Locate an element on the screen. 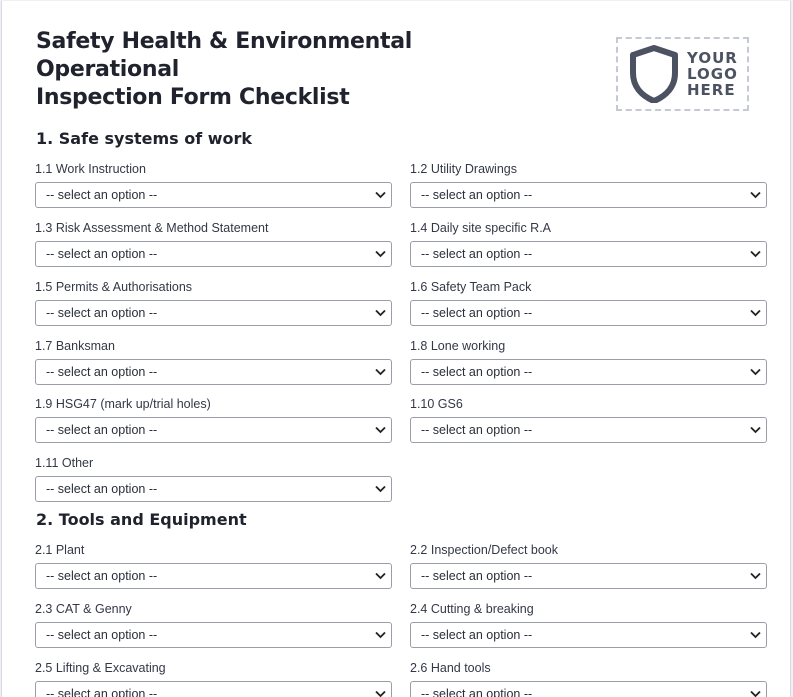  select-risk-assessment: -- select an option -- is located at coordinates (213, 254).